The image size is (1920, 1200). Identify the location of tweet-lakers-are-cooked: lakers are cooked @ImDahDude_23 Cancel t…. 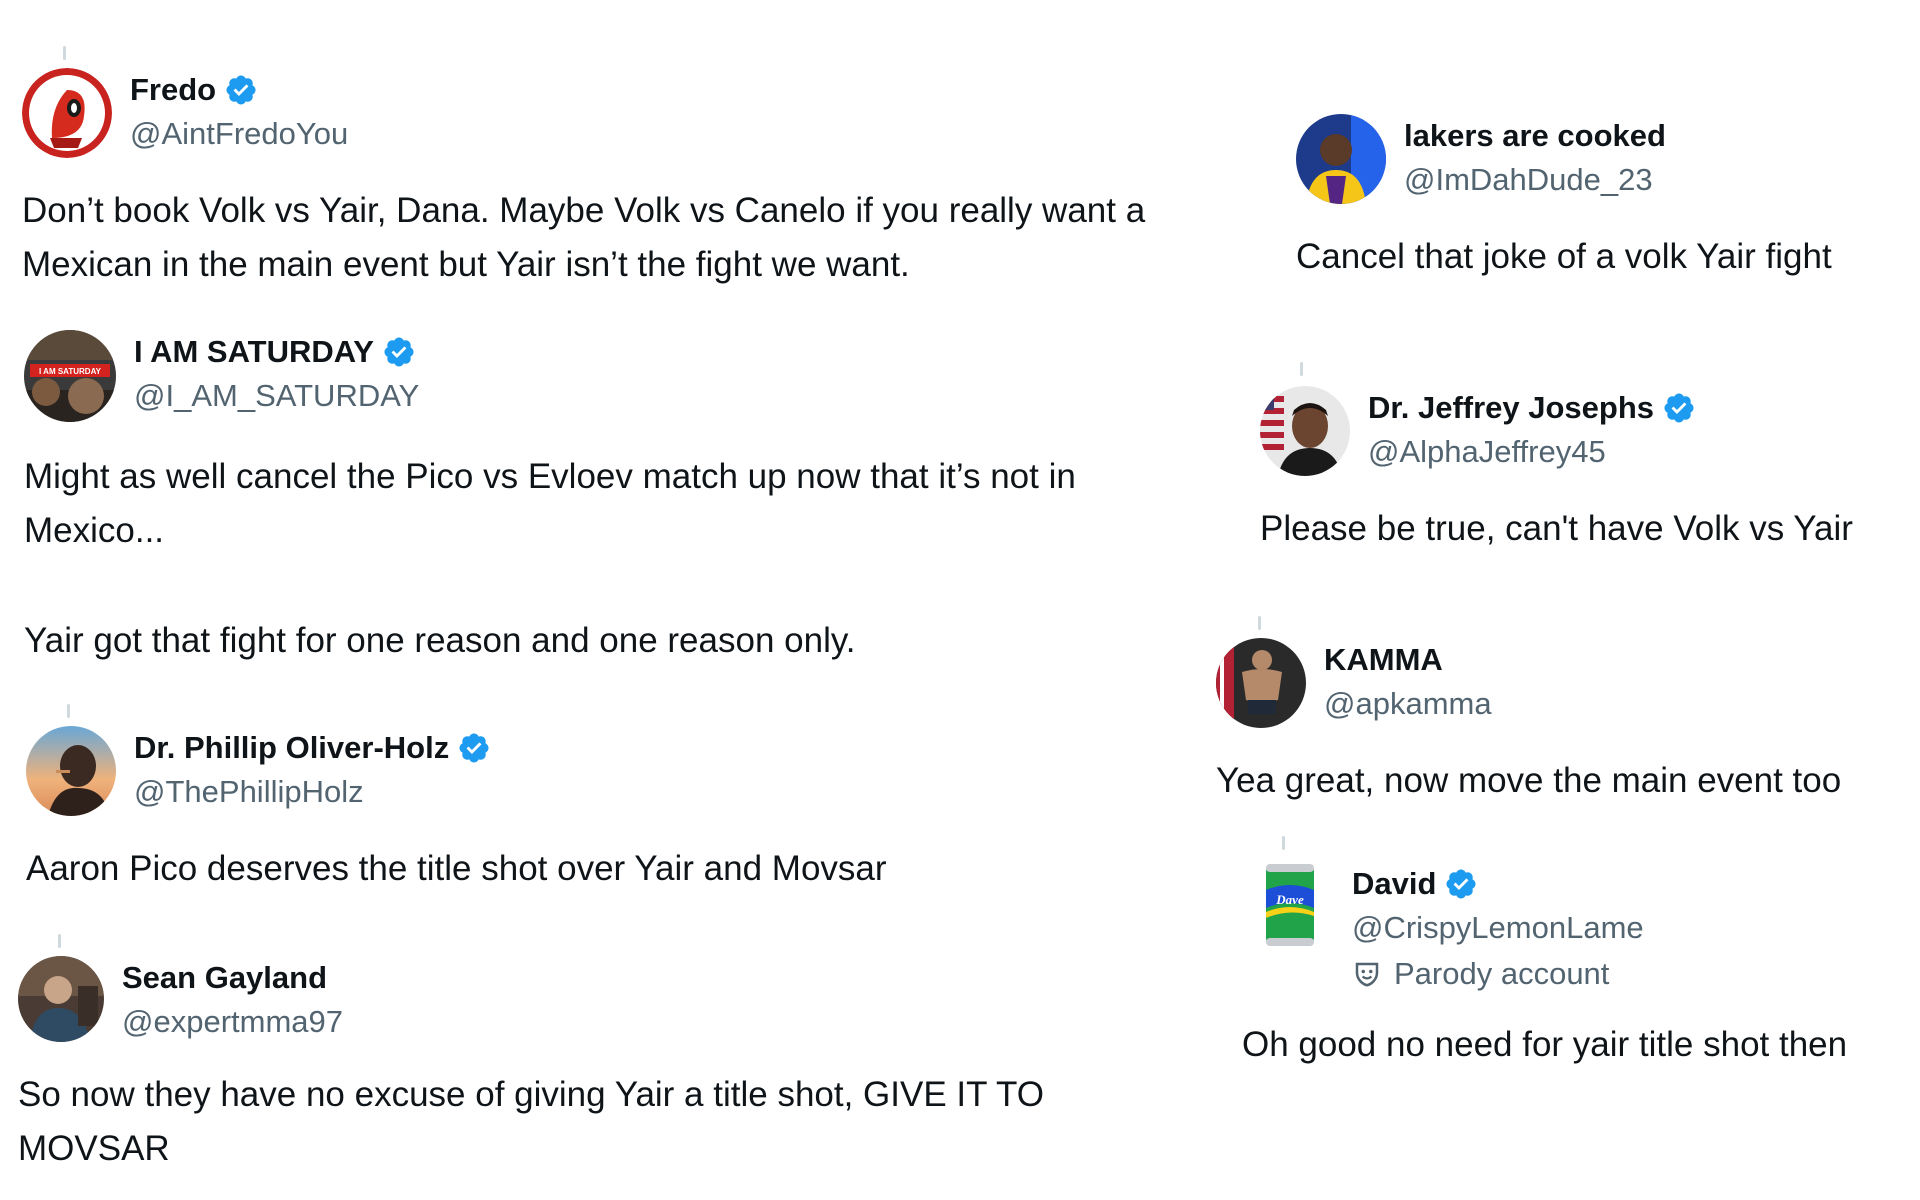
(1564, 199).